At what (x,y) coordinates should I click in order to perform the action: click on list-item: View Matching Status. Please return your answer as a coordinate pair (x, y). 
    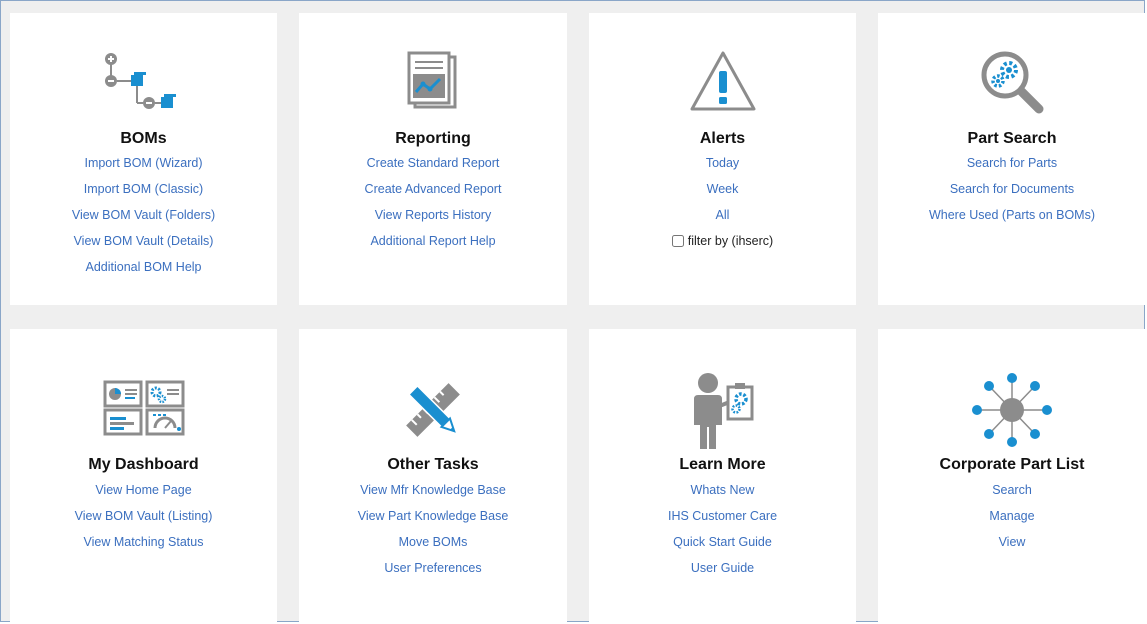
    Looking at the image, I should click on (143, 548).